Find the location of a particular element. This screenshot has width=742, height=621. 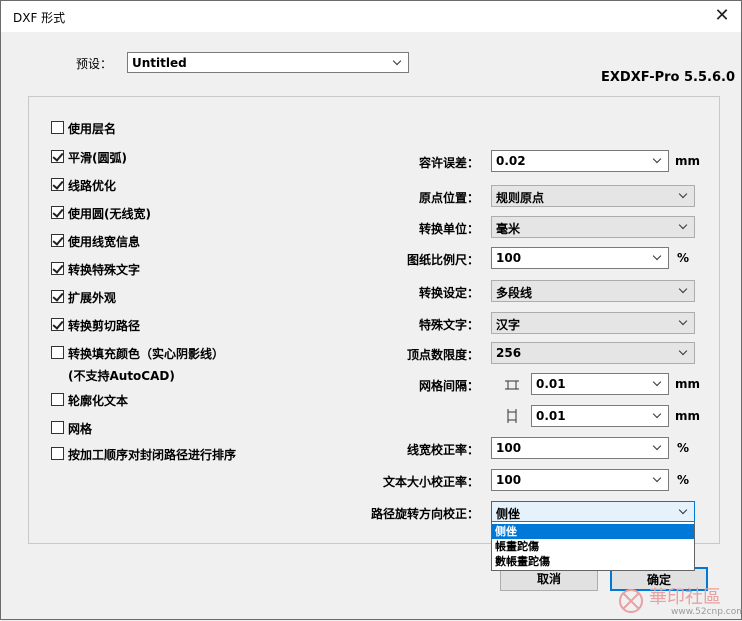

preset-value: Untitled is located at coordinates (159, 63).